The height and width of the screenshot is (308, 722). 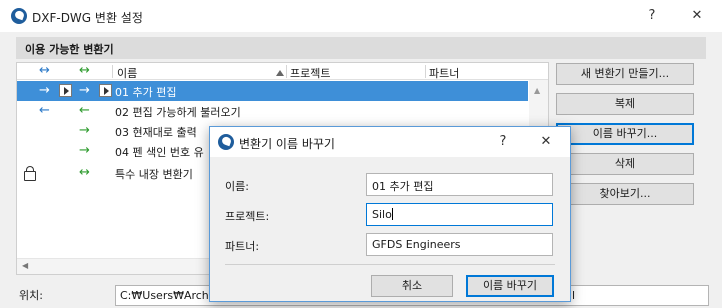 What do you see at coordinates (416, 244) in the screenshot?
I see `partner-field-value: GFDS Engineers` at bounding box center [416, 244].